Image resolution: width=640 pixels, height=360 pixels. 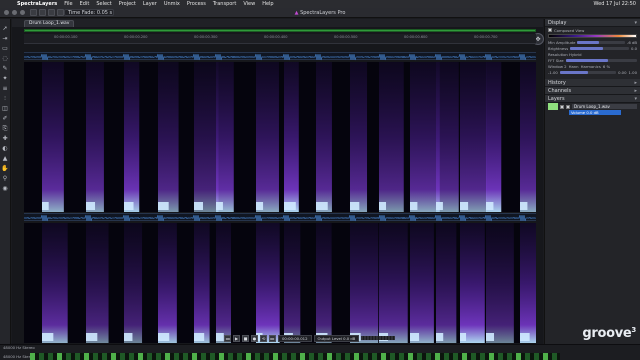 What do you see at coordinates (592, 91) in the screenshot?
I see `channels-panel-header: Channels ▸` at bounding box center [592, 91].